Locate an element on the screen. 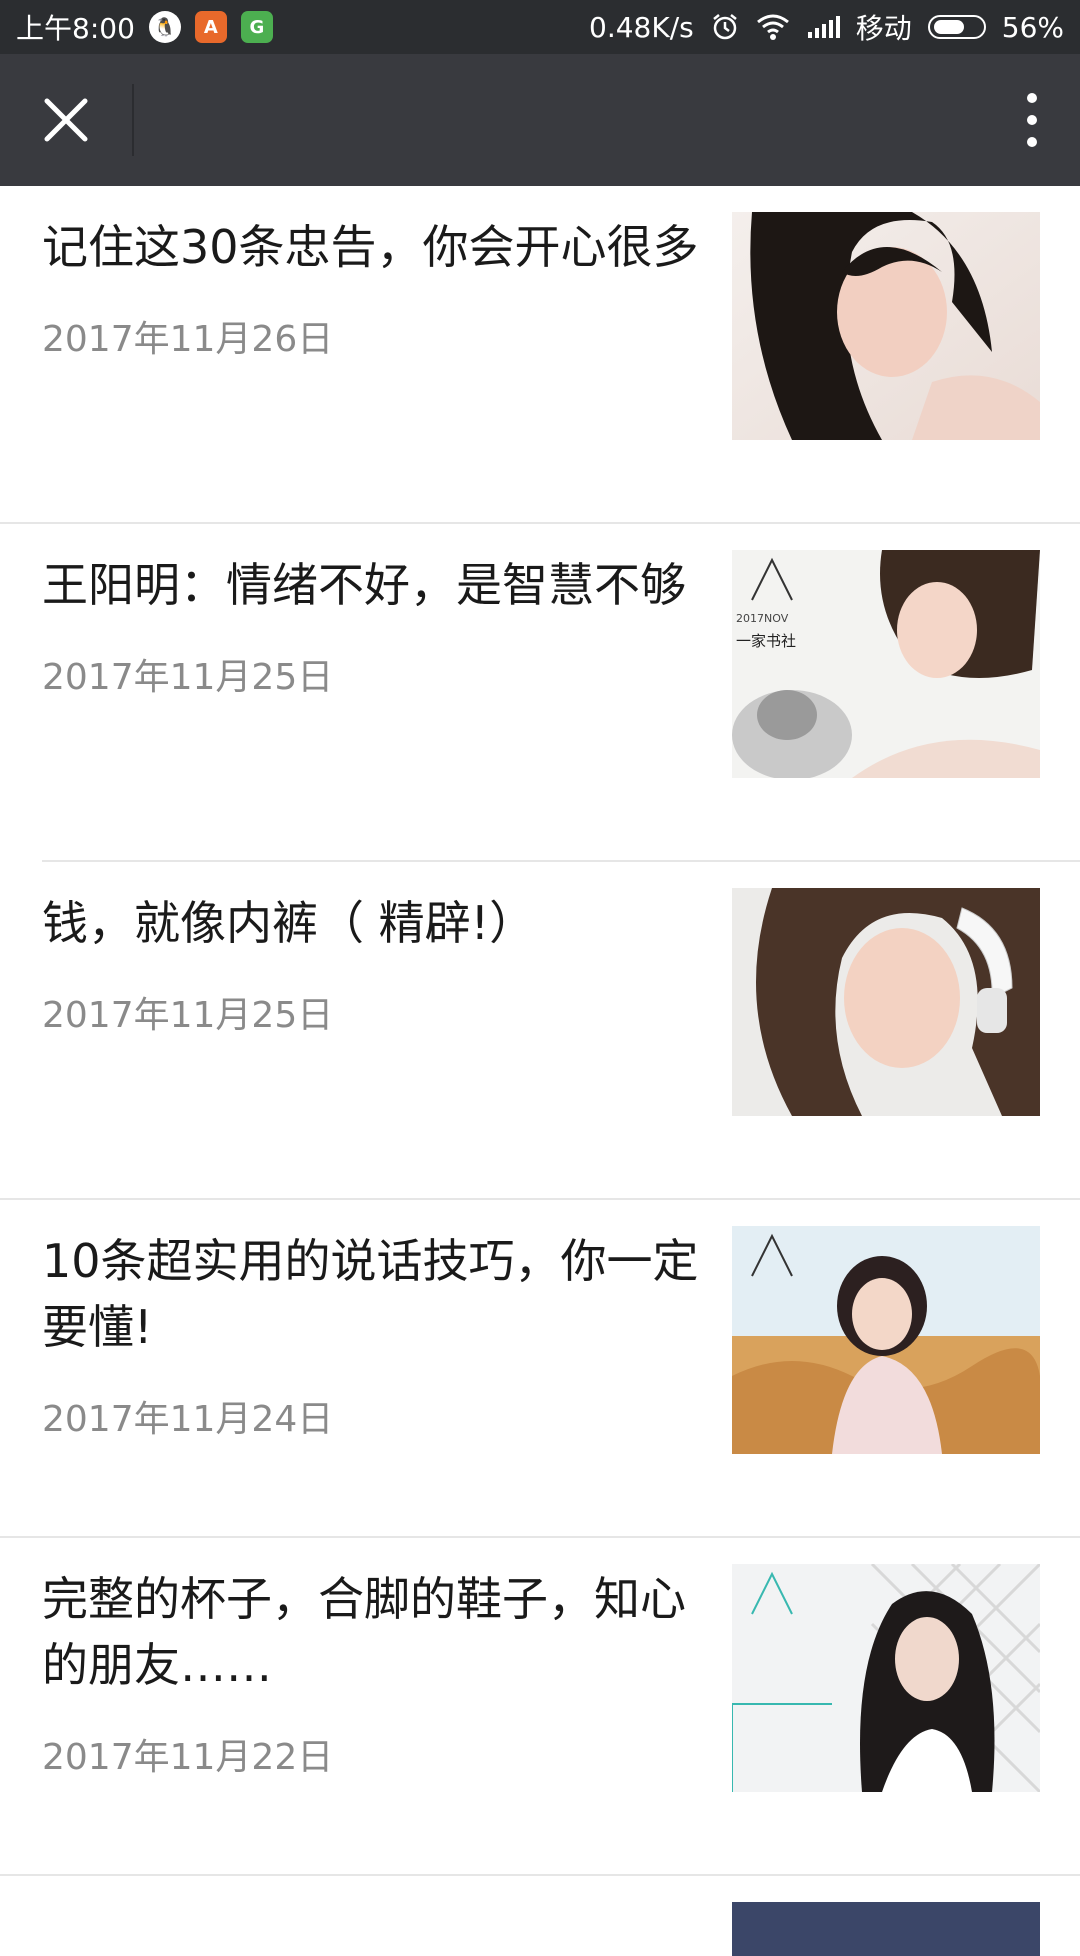 This screenshot has height=1956, width=1080. title-bar is located at coordinates (540, 120).